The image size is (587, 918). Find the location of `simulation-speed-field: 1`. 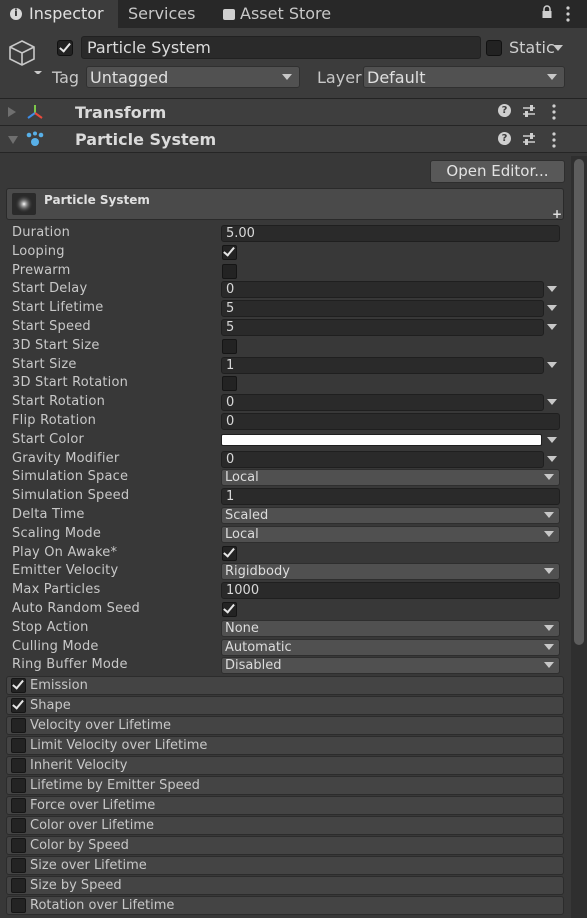

simulation-speed-field: 1 is located at coordinates (390, 497).